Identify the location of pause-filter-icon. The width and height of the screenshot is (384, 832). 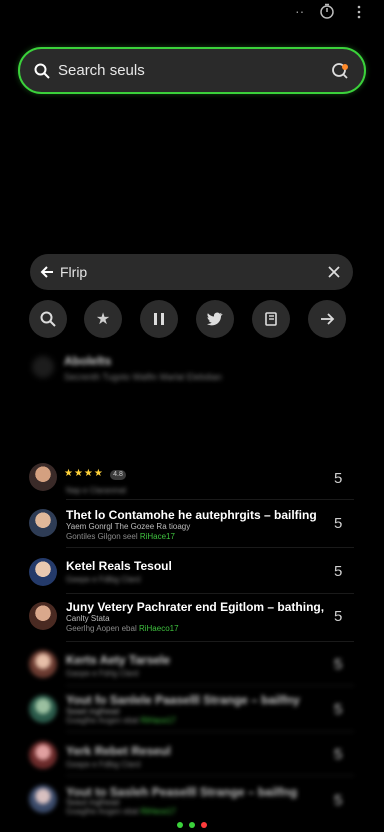
(159, 319).